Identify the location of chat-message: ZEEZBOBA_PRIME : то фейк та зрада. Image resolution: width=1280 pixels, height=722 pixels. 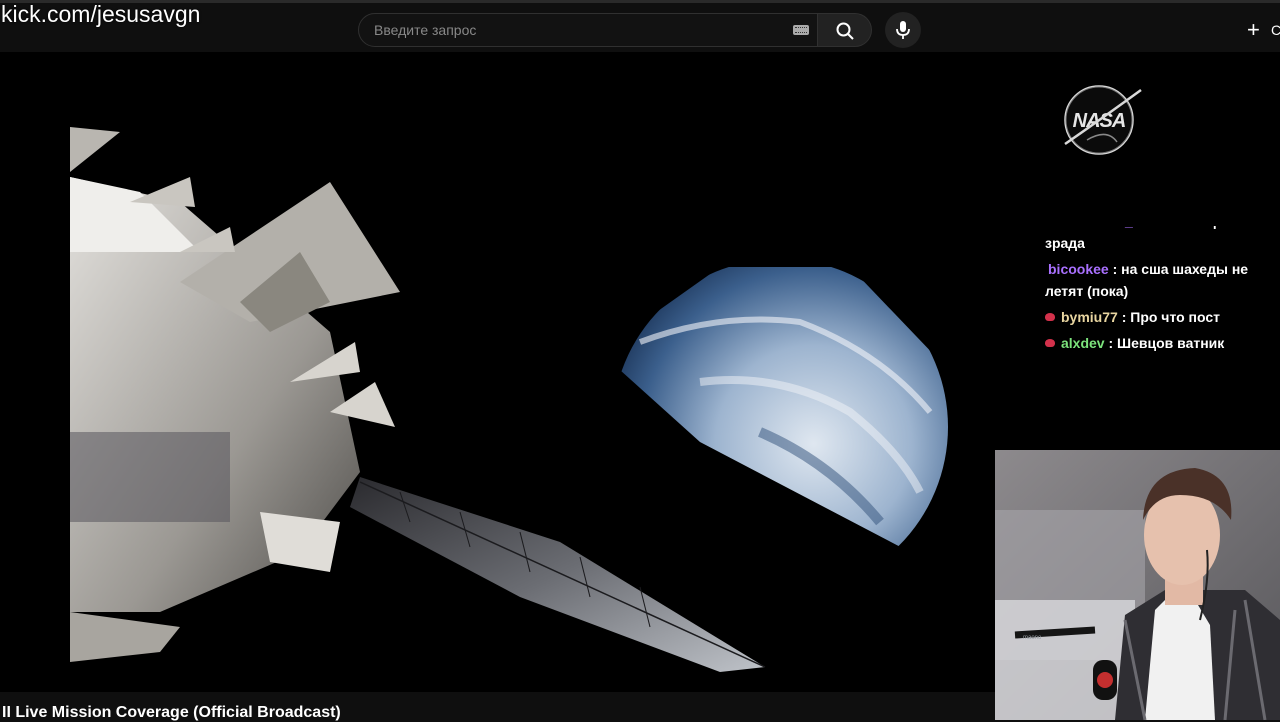
(1161, 233).